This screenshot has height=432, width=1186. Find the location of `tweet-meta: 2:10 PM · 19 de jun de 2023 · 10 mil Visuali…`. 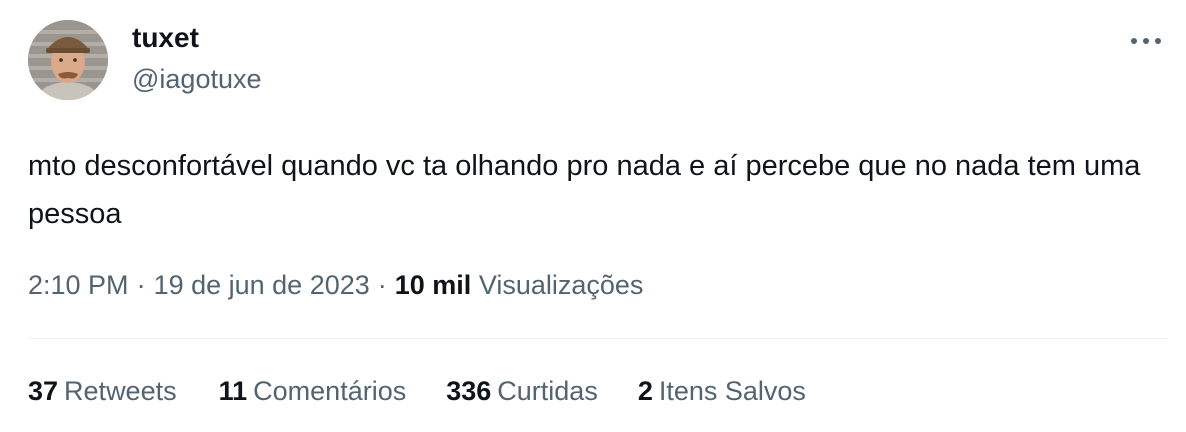

tweet-meta: 2:10 PM · 19 de jun de 2023 · 10 mil Visuali… is located at coordinates (335, 285).